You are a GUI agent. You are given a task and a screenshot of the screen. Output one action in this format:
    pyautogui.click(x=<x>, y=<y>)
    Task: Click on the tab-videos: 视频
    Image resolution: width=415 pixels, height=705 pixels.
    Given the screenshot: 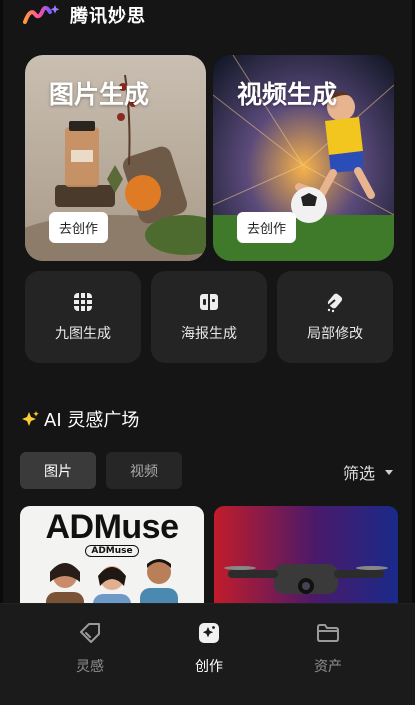 What is the action you would take?
    pyautogui.click(x=144, y=470)
    